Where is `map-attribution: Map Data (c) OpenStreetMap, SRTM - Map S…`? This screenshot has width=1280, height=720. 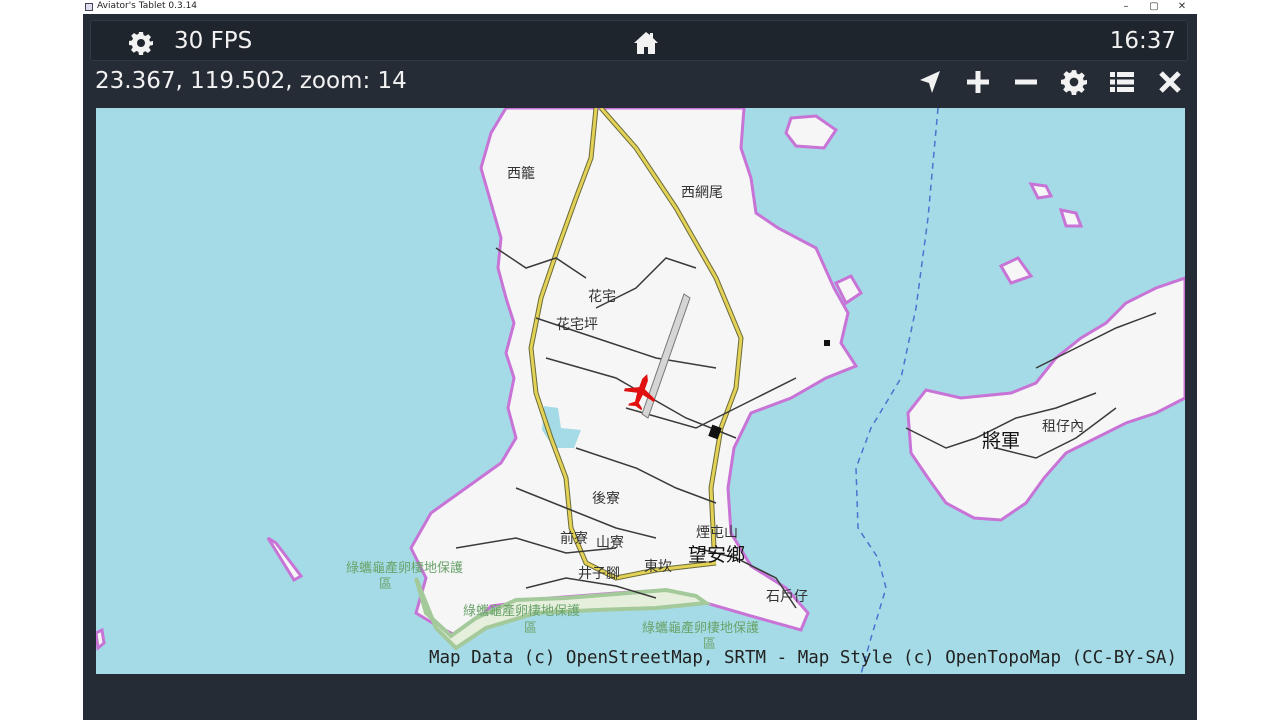 map-attribution: Map Data (c) OpenStreetMap, SRTM - Map S… is located at coordinates (802, 658).